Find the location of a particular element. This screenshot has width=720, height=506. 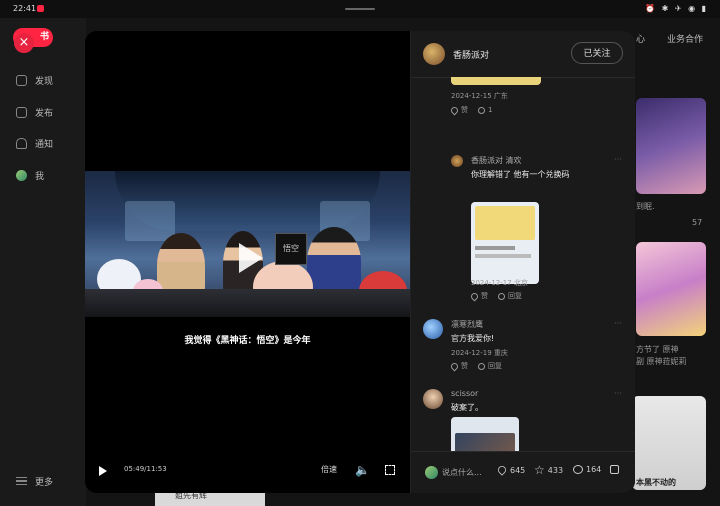

comment-icon is located at coordinates (578, 469).